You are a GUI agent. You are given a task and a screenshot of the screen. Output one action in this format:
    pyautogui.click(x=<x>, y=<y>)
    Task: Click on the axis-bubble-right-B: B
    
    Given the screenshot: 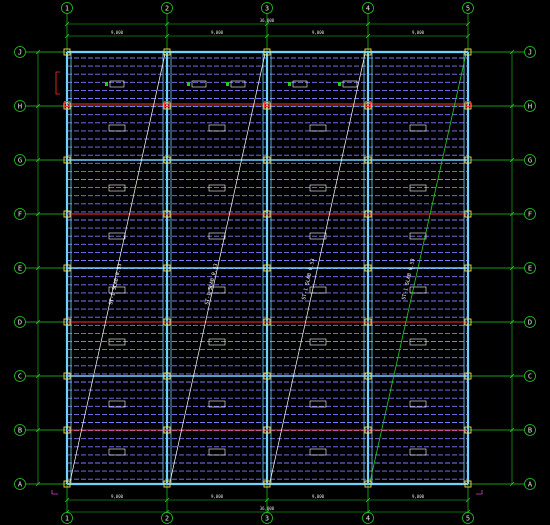 What is the action you would take?
    pyautogui.click(x=530, y=430)
    